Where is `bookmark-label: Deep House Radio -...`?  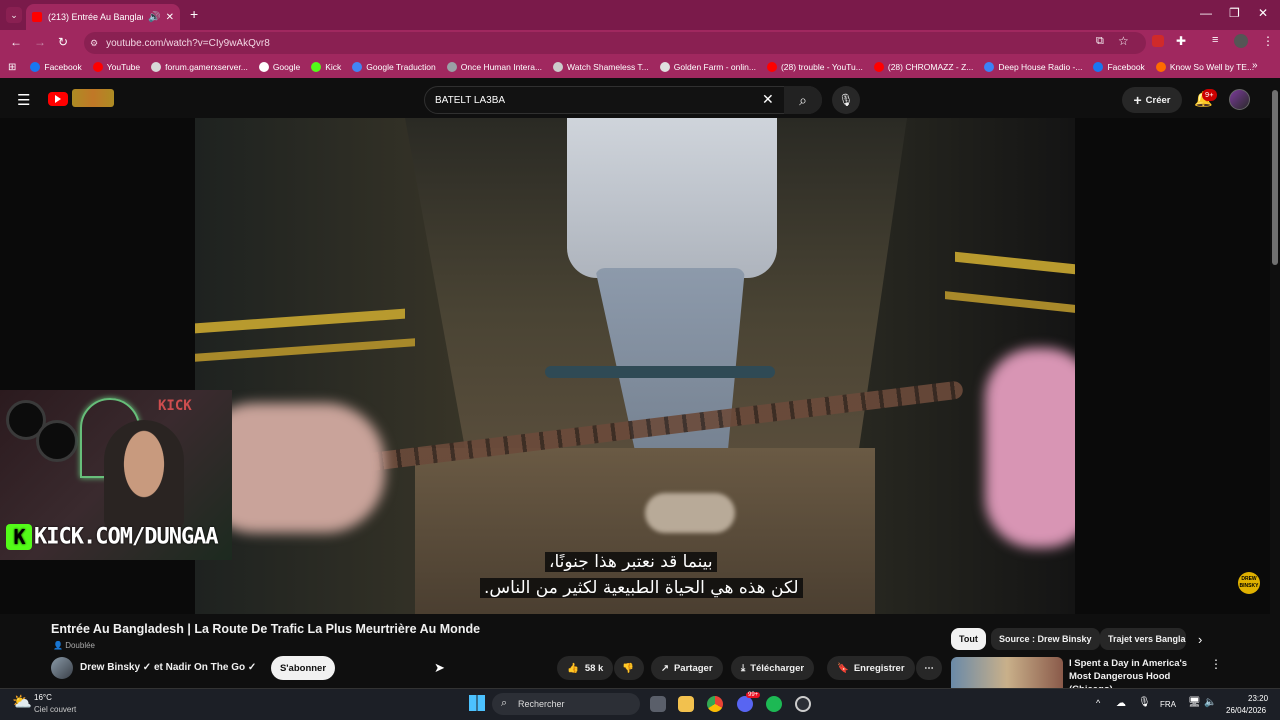 bookmark-label: Deep House Radio -... is located at coordinates (1040, 67).